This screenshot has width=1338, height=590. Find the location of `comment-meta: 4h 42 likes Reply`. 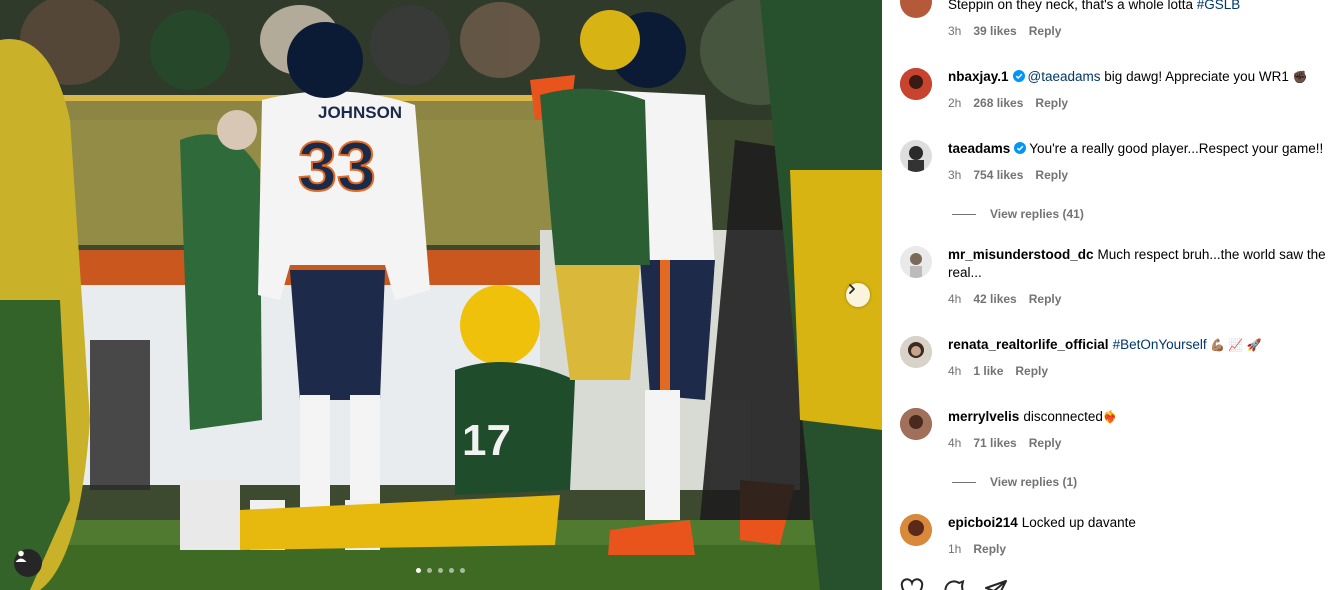

comment-meta: 4h 42 likes Reply is located at coordinates (1143, 299).